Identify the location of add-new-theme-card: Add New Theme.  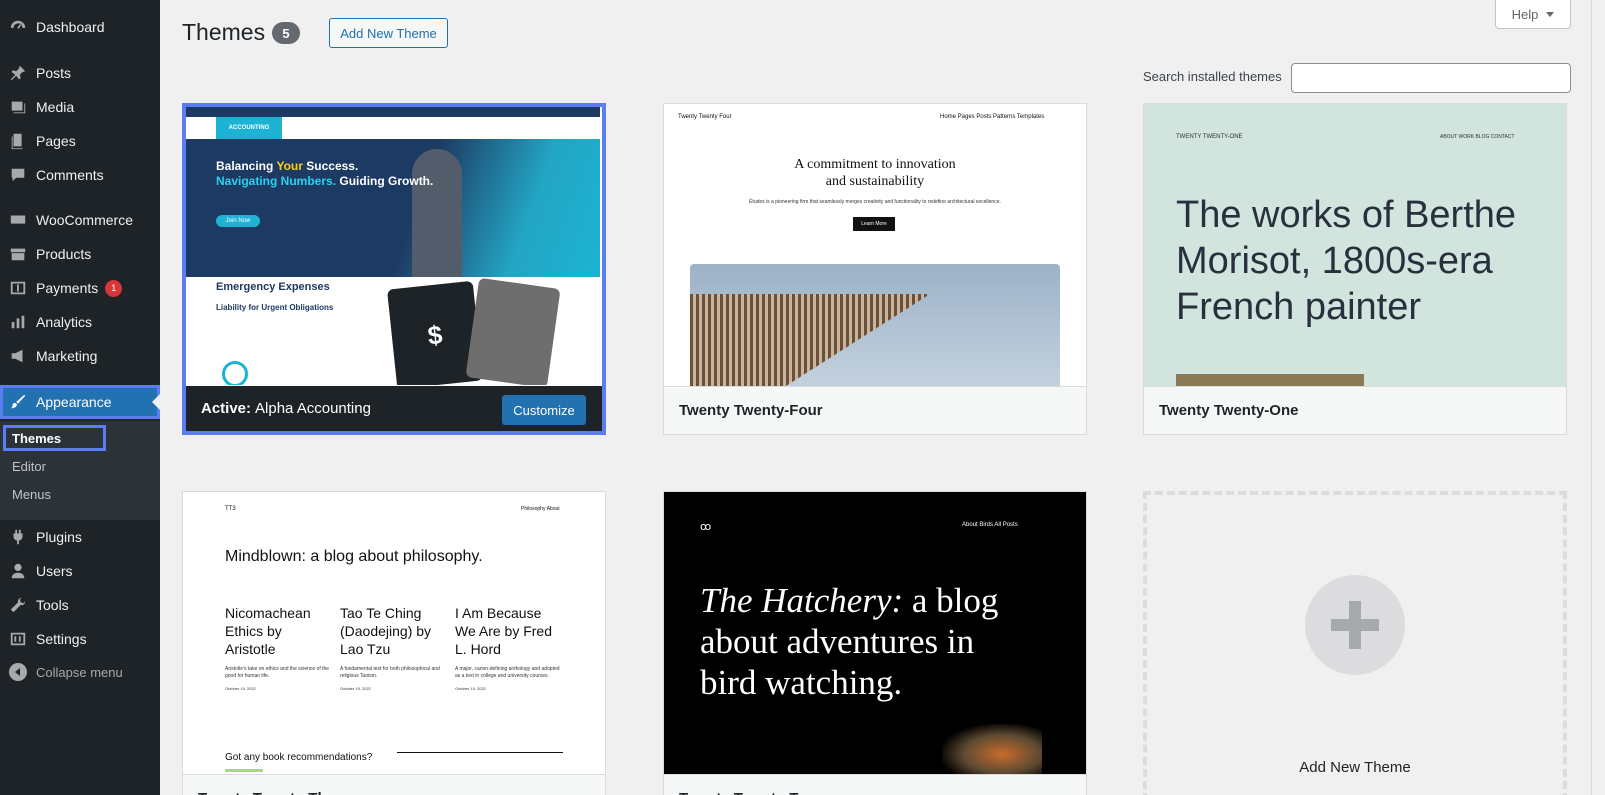
(1355, 643).